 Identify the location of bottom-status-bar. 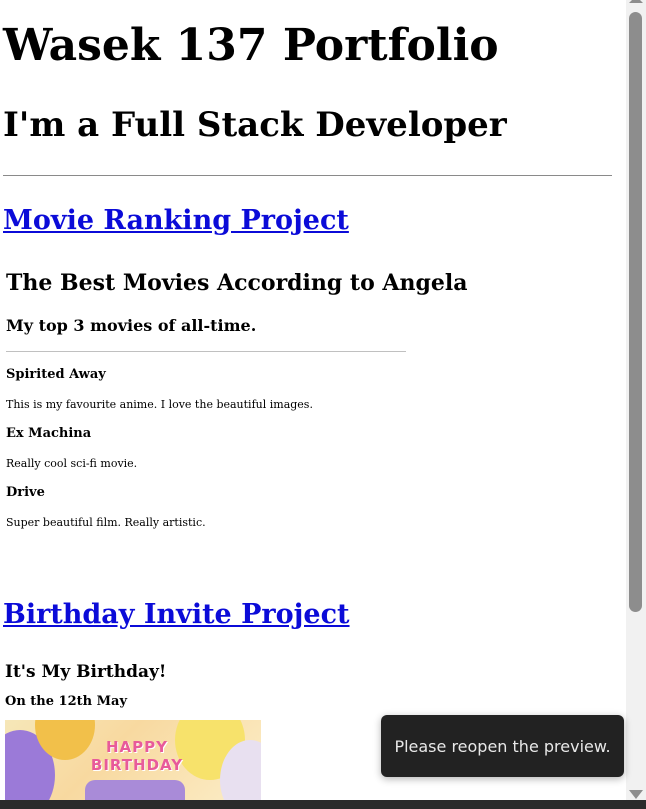
(323, 804).